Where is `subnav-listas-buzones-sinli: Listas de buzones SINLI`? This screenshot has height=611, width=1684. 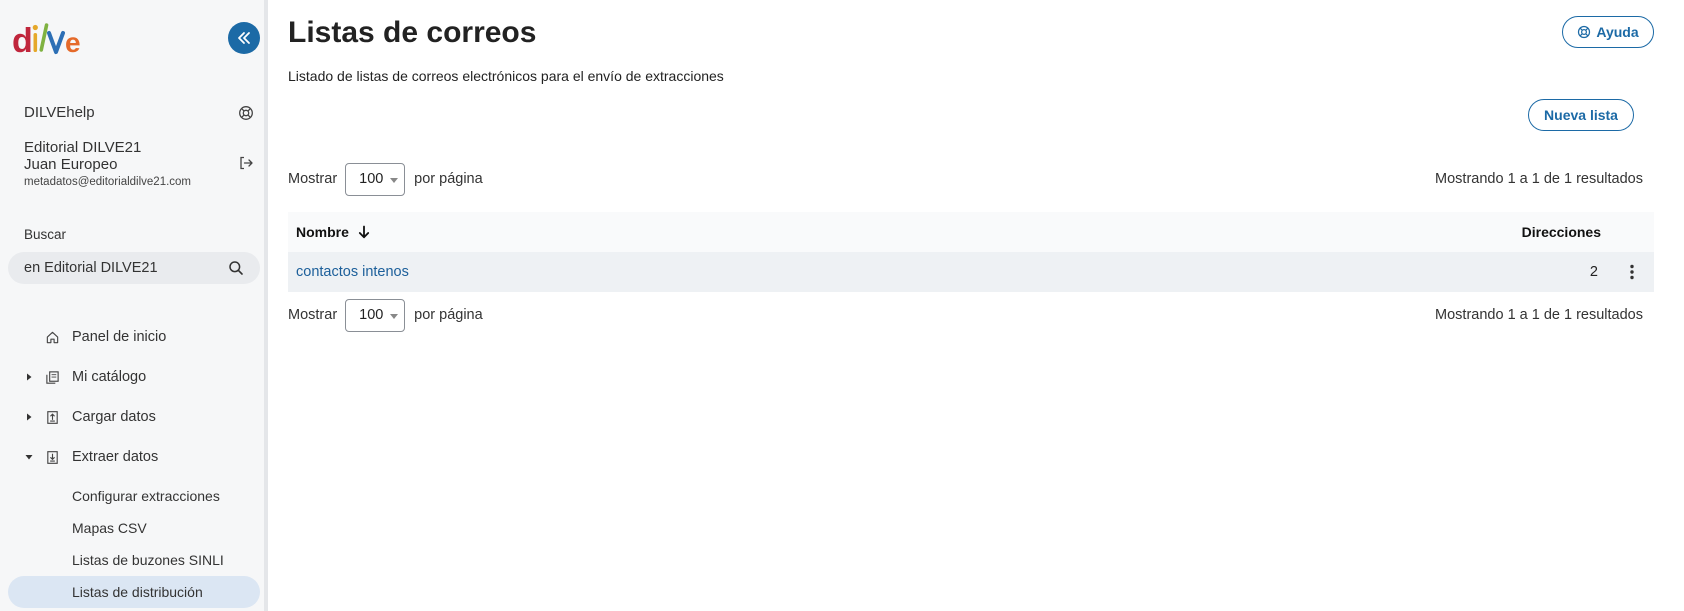 subnav-listas-buzones-sinli: Listas de buzones SINLI is located at coordinates (134, 560).